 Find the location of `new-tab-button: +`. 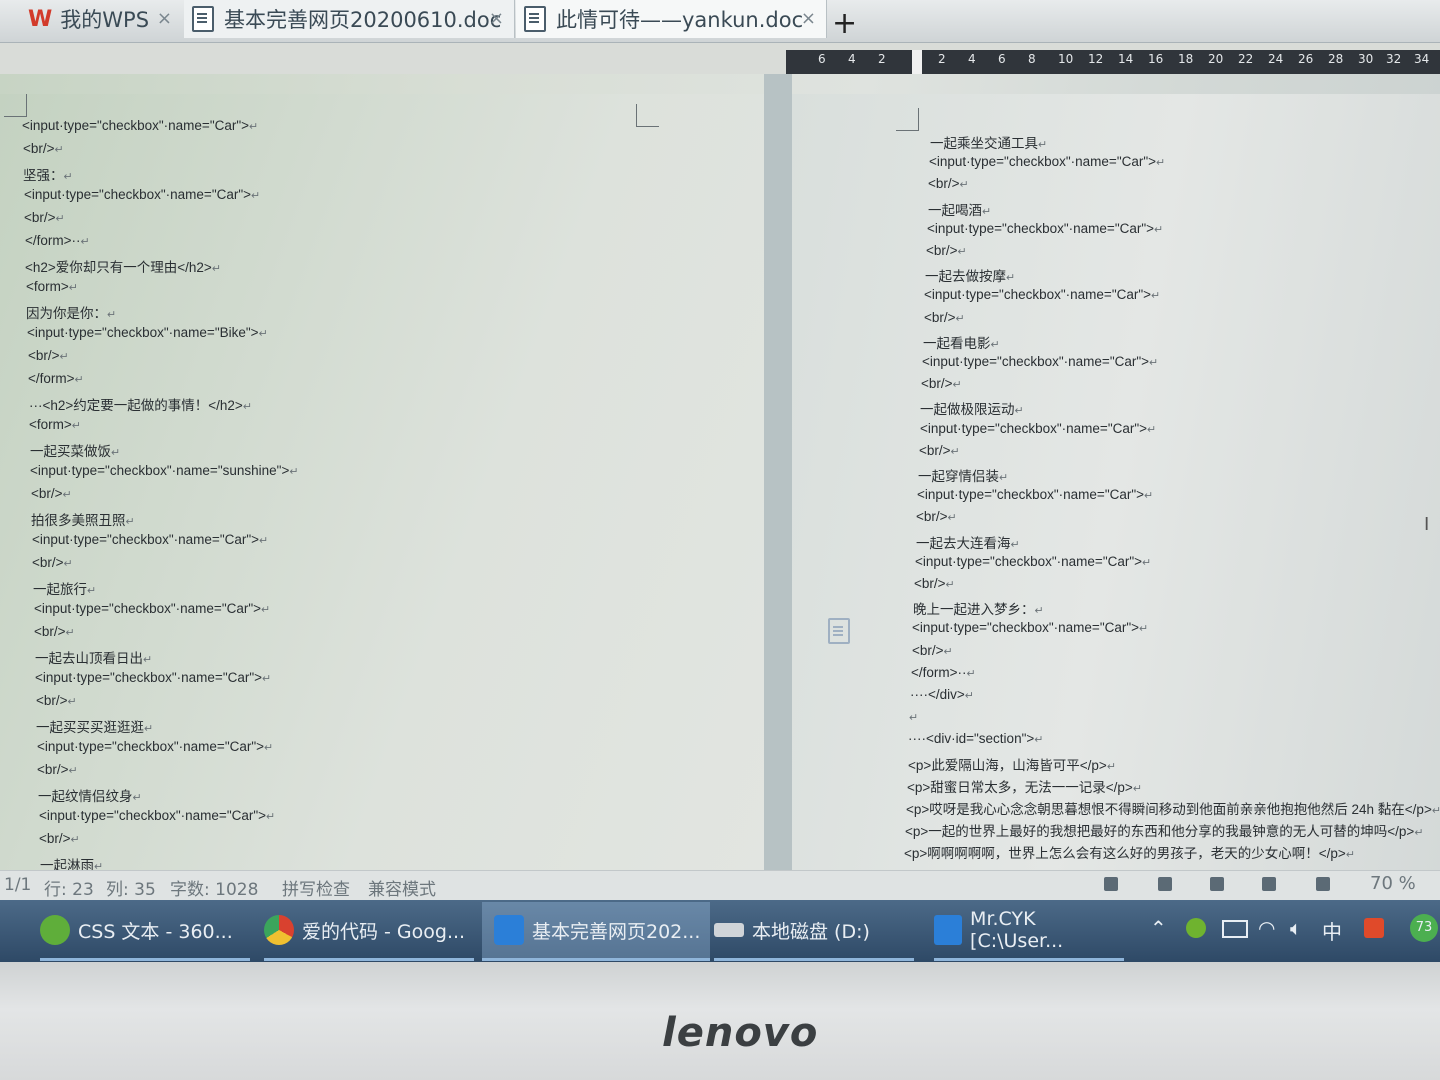

new-tab-button: + is located at coordinates (844, 23).